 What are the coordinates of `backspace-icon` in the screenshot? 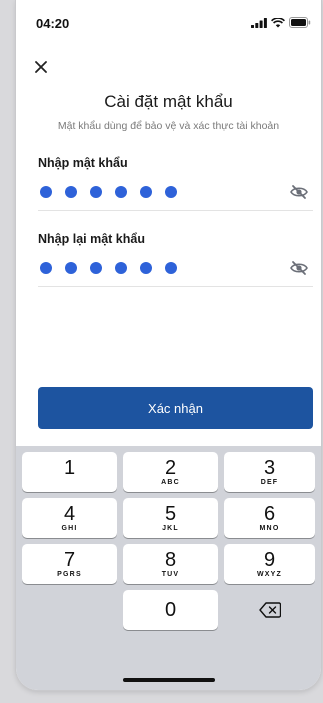 It's located at (269, 610).